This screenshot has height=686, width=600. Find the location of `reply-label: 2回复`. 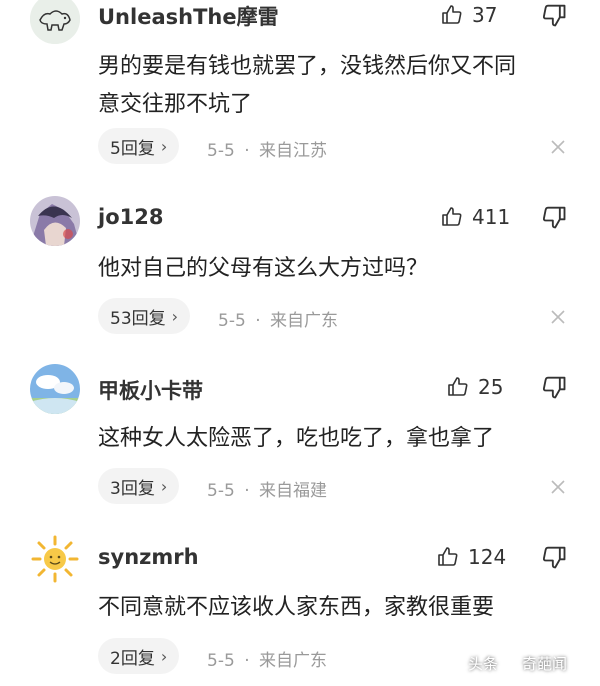

reply-label: 2回复 is located at coordinates (132, 658).